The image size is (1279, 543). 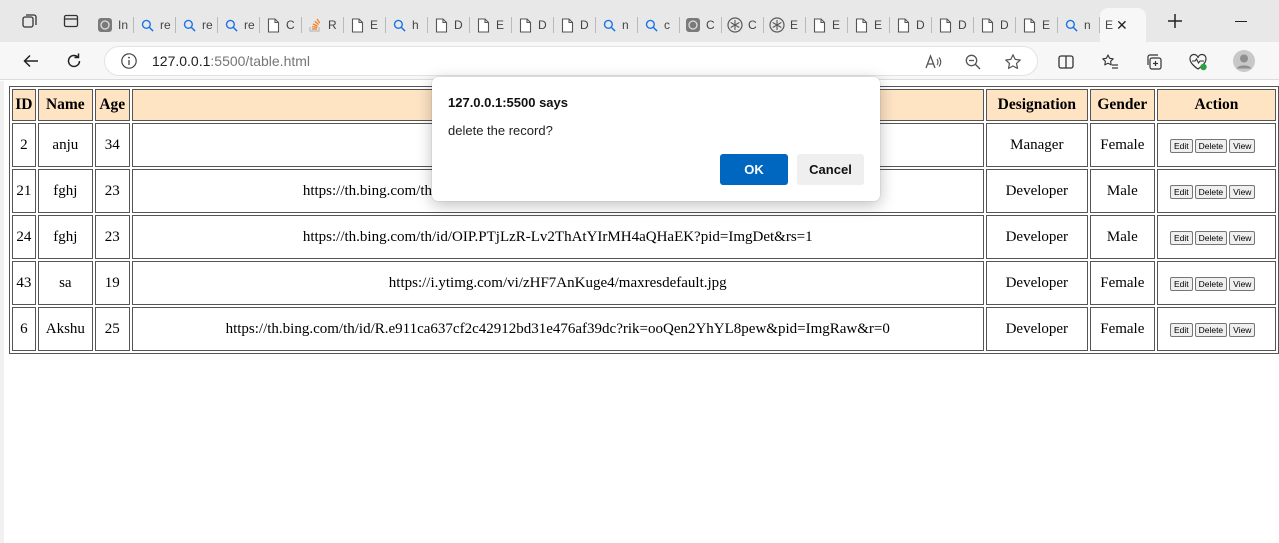 I want to click on dialog-message: delete the record?, so click(x=500, y=130).